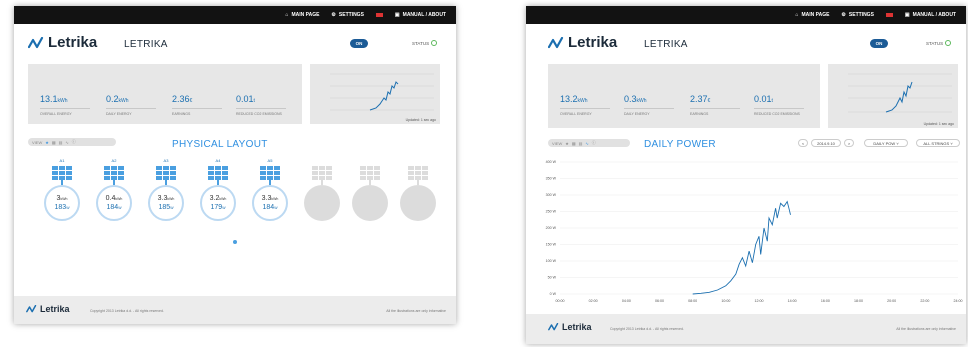 The width and height of the screenshot is (968, 347). What do you see at coordinates (62, 160) in the screenshot?
I see `inverter-label: A1` at bounding box center [62, 160].